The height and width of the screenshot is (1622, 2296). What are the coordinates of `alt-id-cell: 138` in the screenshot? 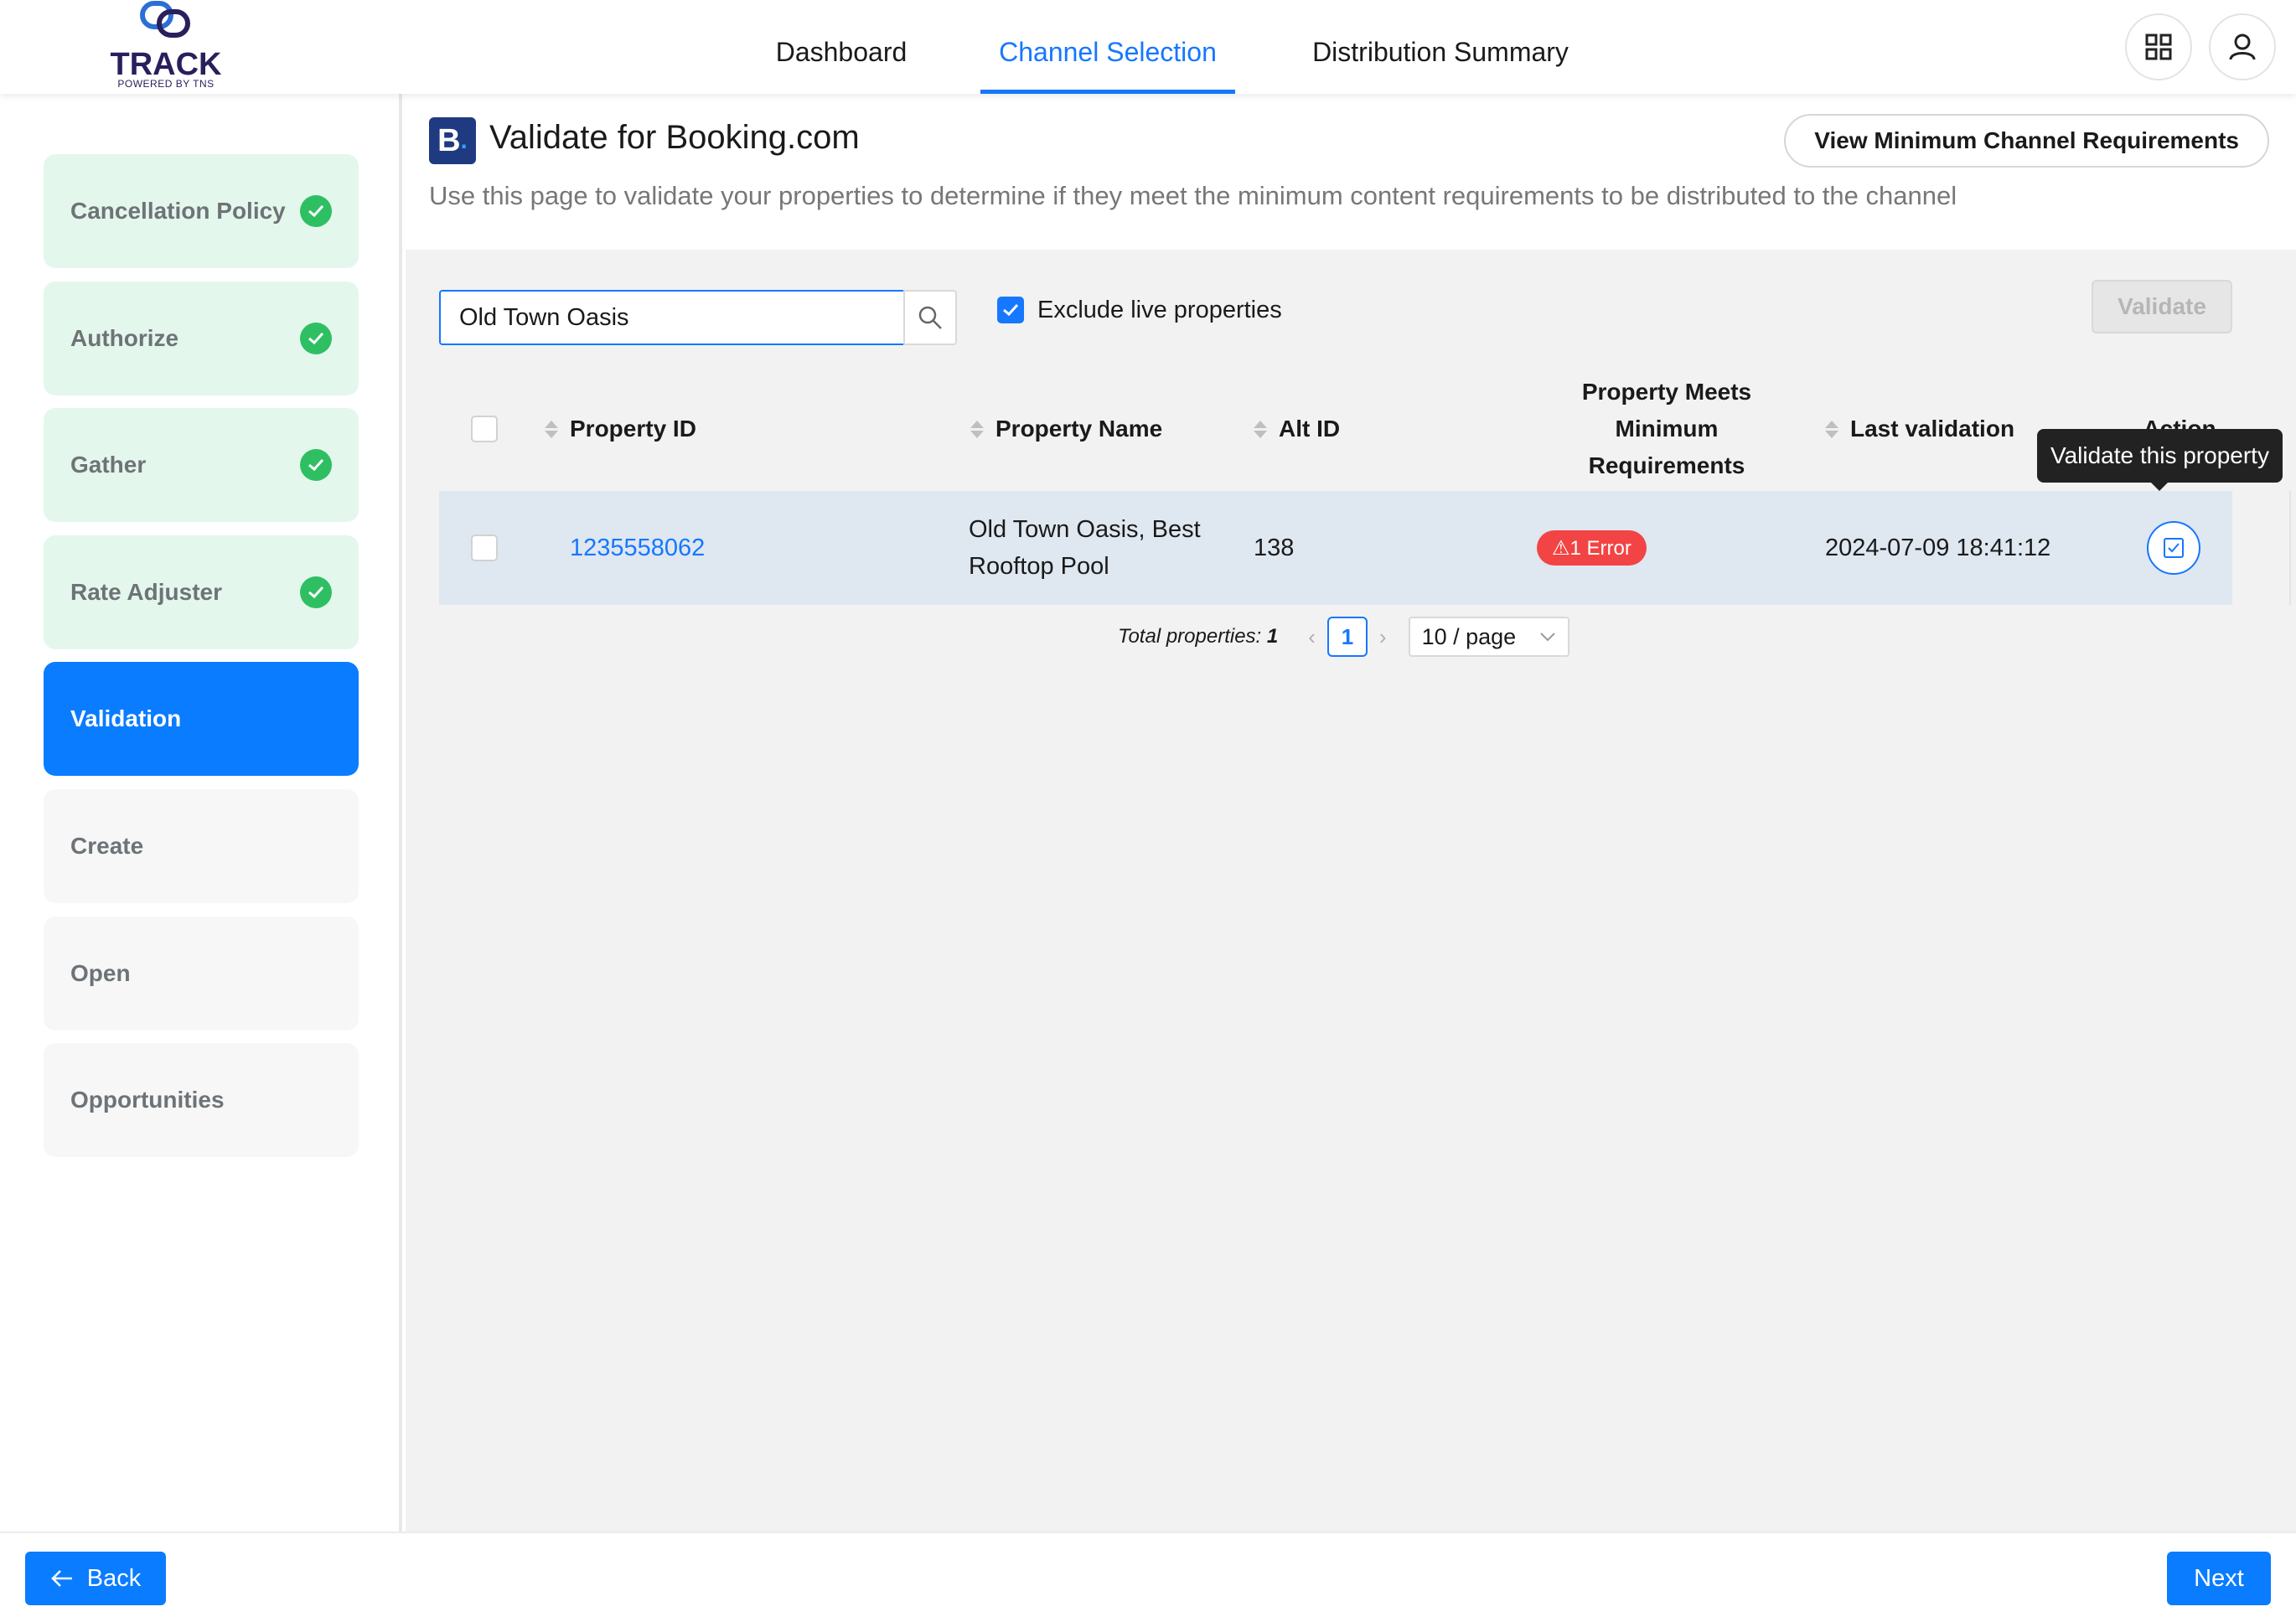 It's located at (1274, 547).